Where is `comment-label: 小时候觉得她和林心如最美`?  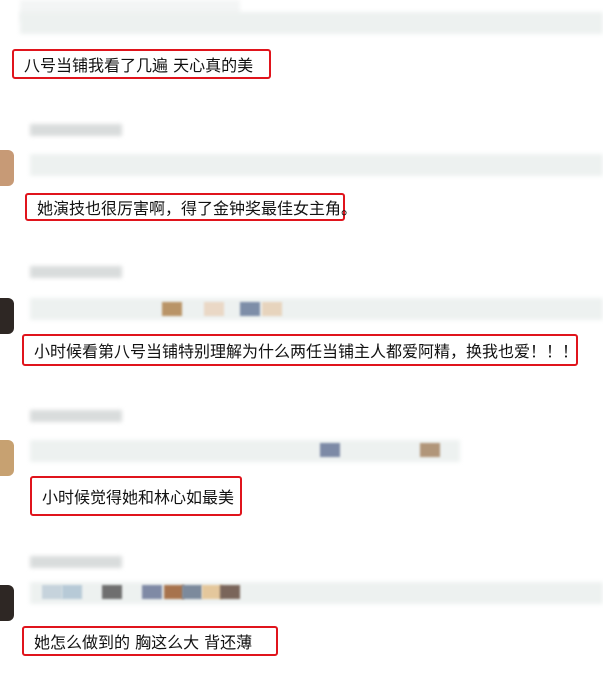
comment-label: 小时候觉得她和林心如最美 is located at coordinates (138, 497).